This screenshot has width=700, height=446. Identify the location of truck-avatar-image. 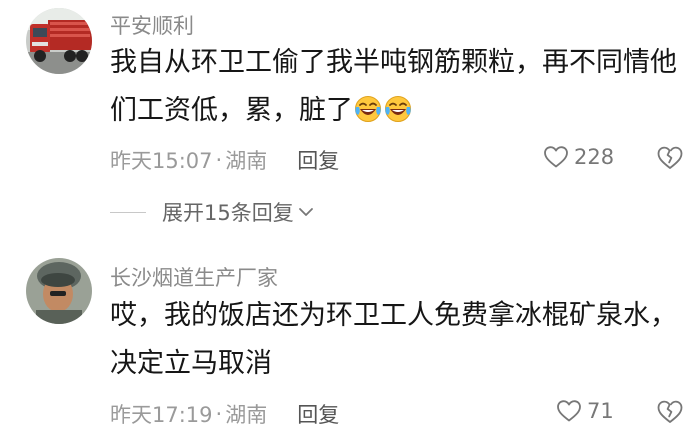
(59, 41).